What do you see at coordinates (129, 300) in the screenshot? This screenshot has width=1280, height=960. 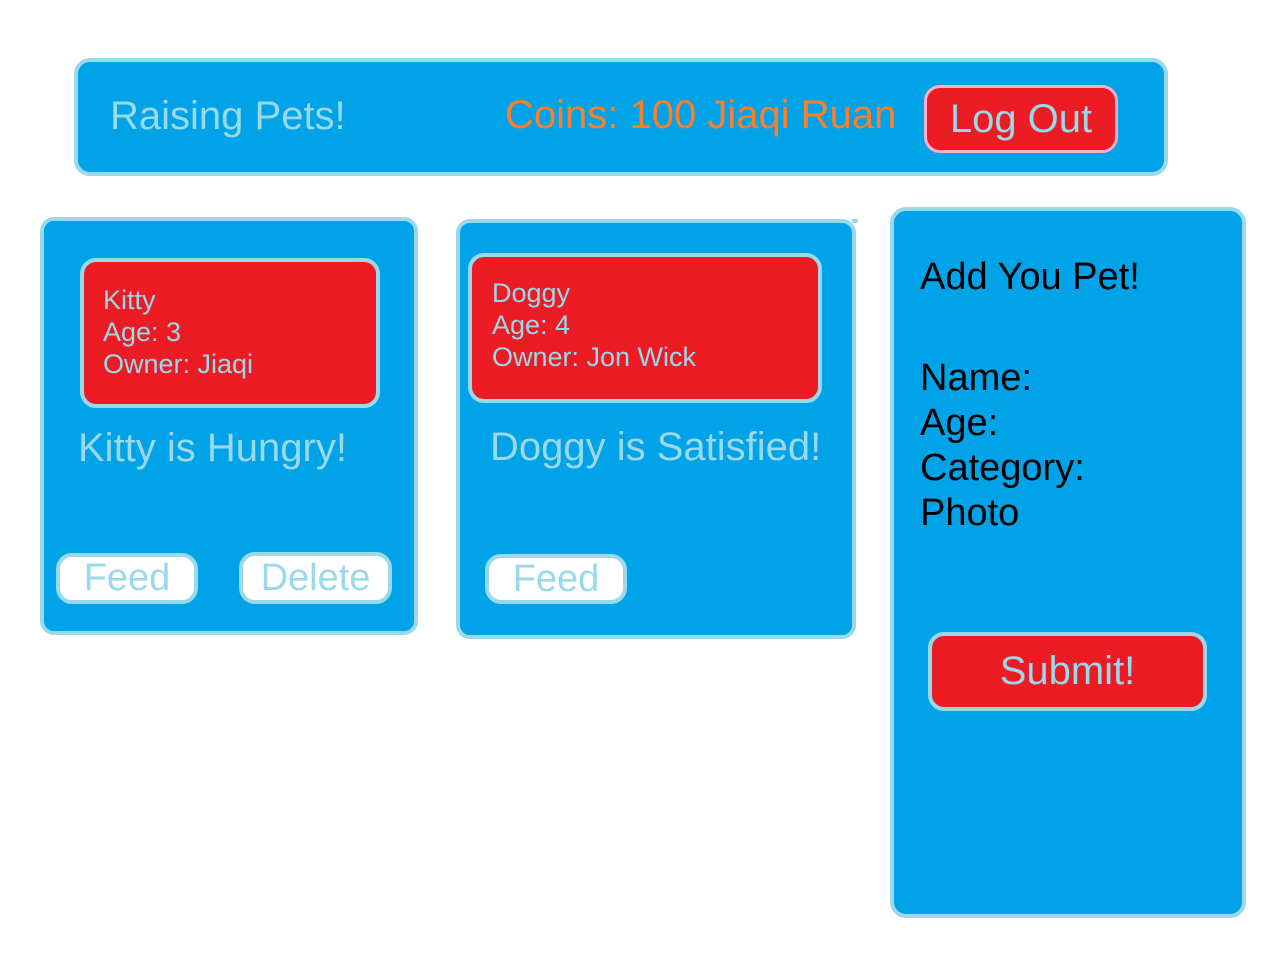 I see `pet-name: Kitty` at bounding box center [129, 300].